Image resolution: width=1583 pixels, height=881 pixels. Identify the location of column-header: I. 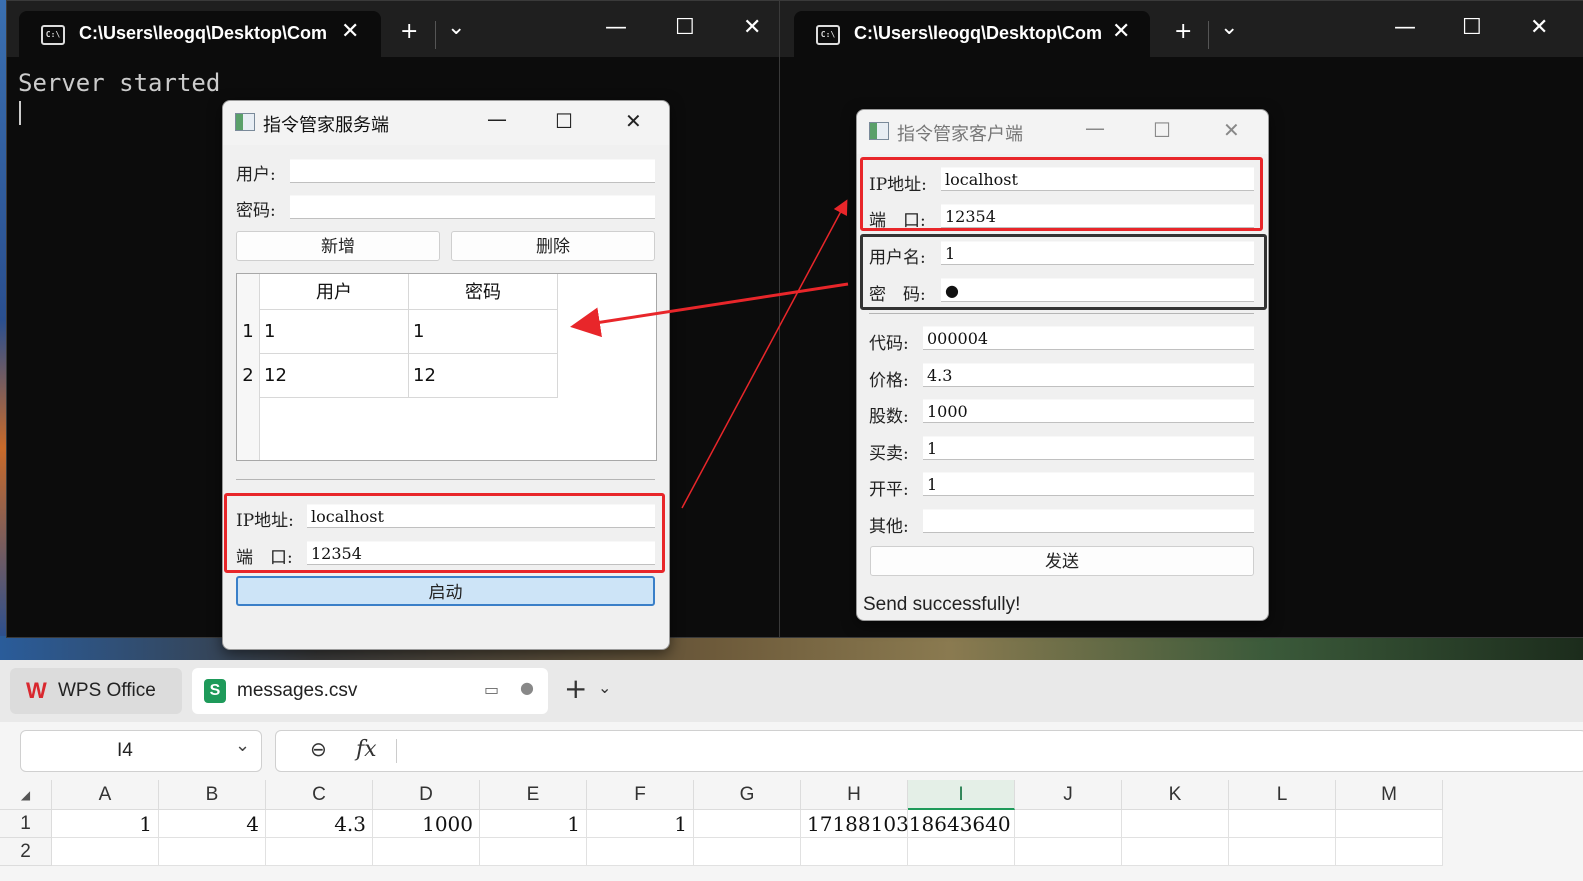
(961, 795).